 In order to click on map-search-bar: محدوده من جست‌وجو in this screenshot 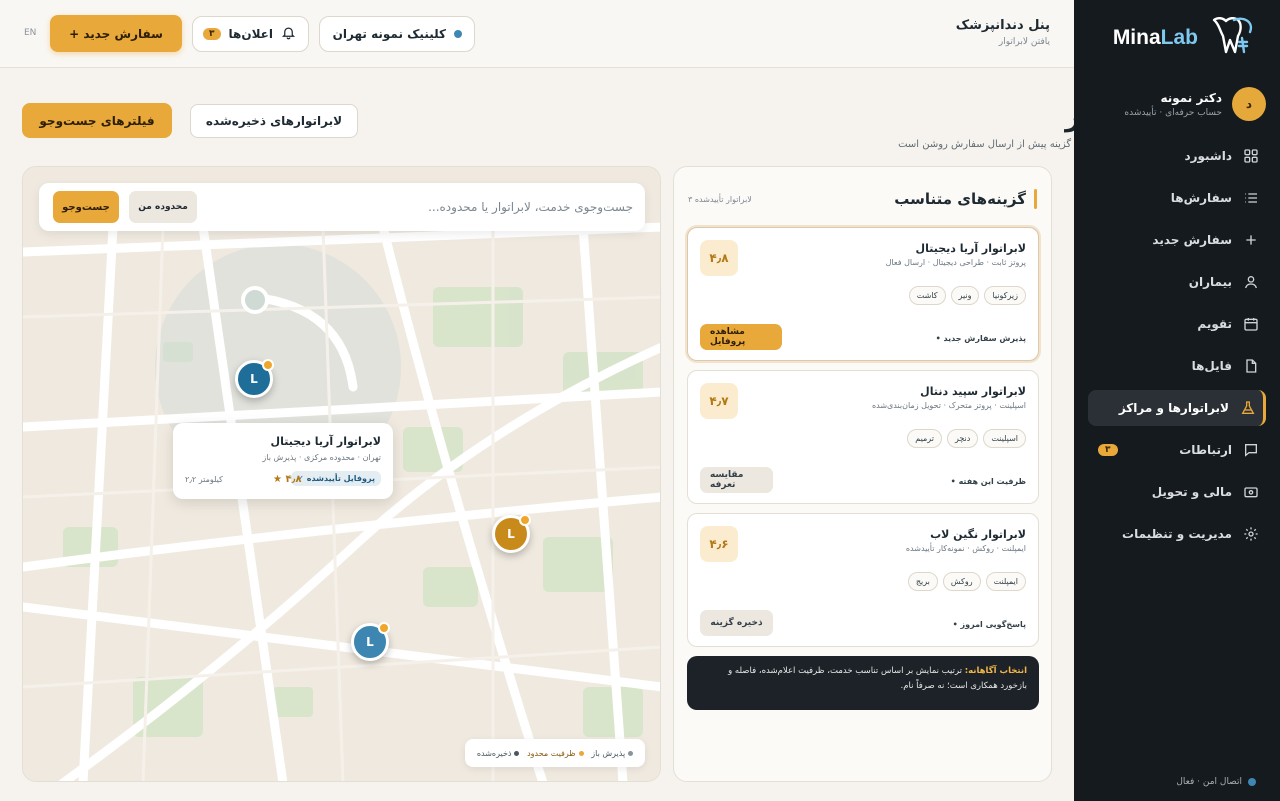, I will do `click(342, 207)`.